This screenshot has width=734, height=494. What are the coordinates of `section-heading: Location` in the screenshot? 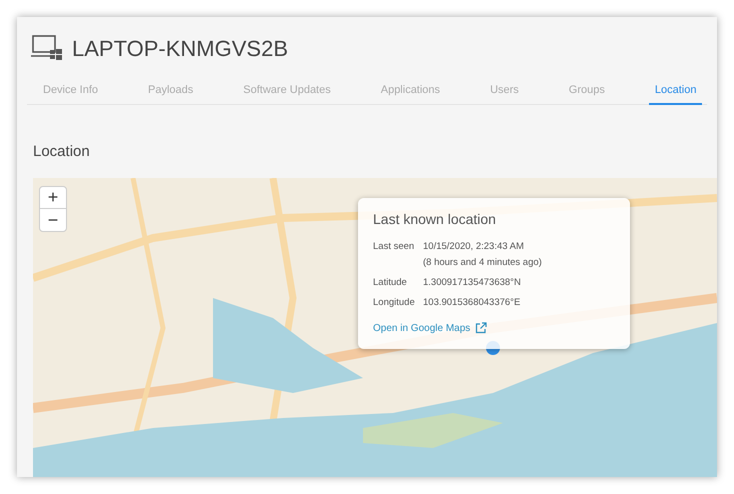 It's located at (62, 152).